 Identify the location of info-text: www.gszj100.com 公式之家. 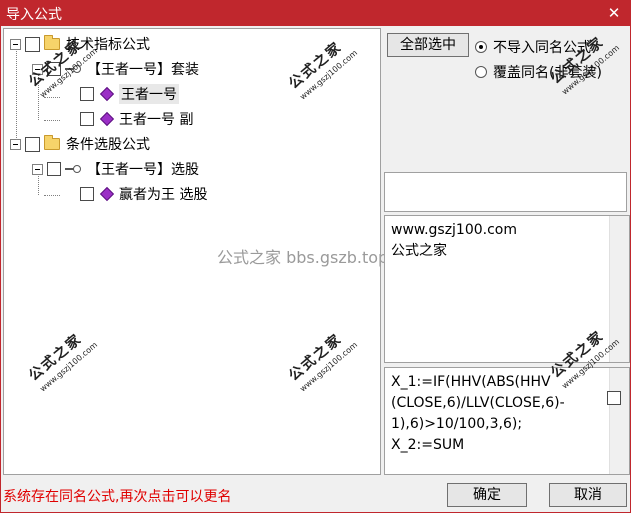
(454, 240).